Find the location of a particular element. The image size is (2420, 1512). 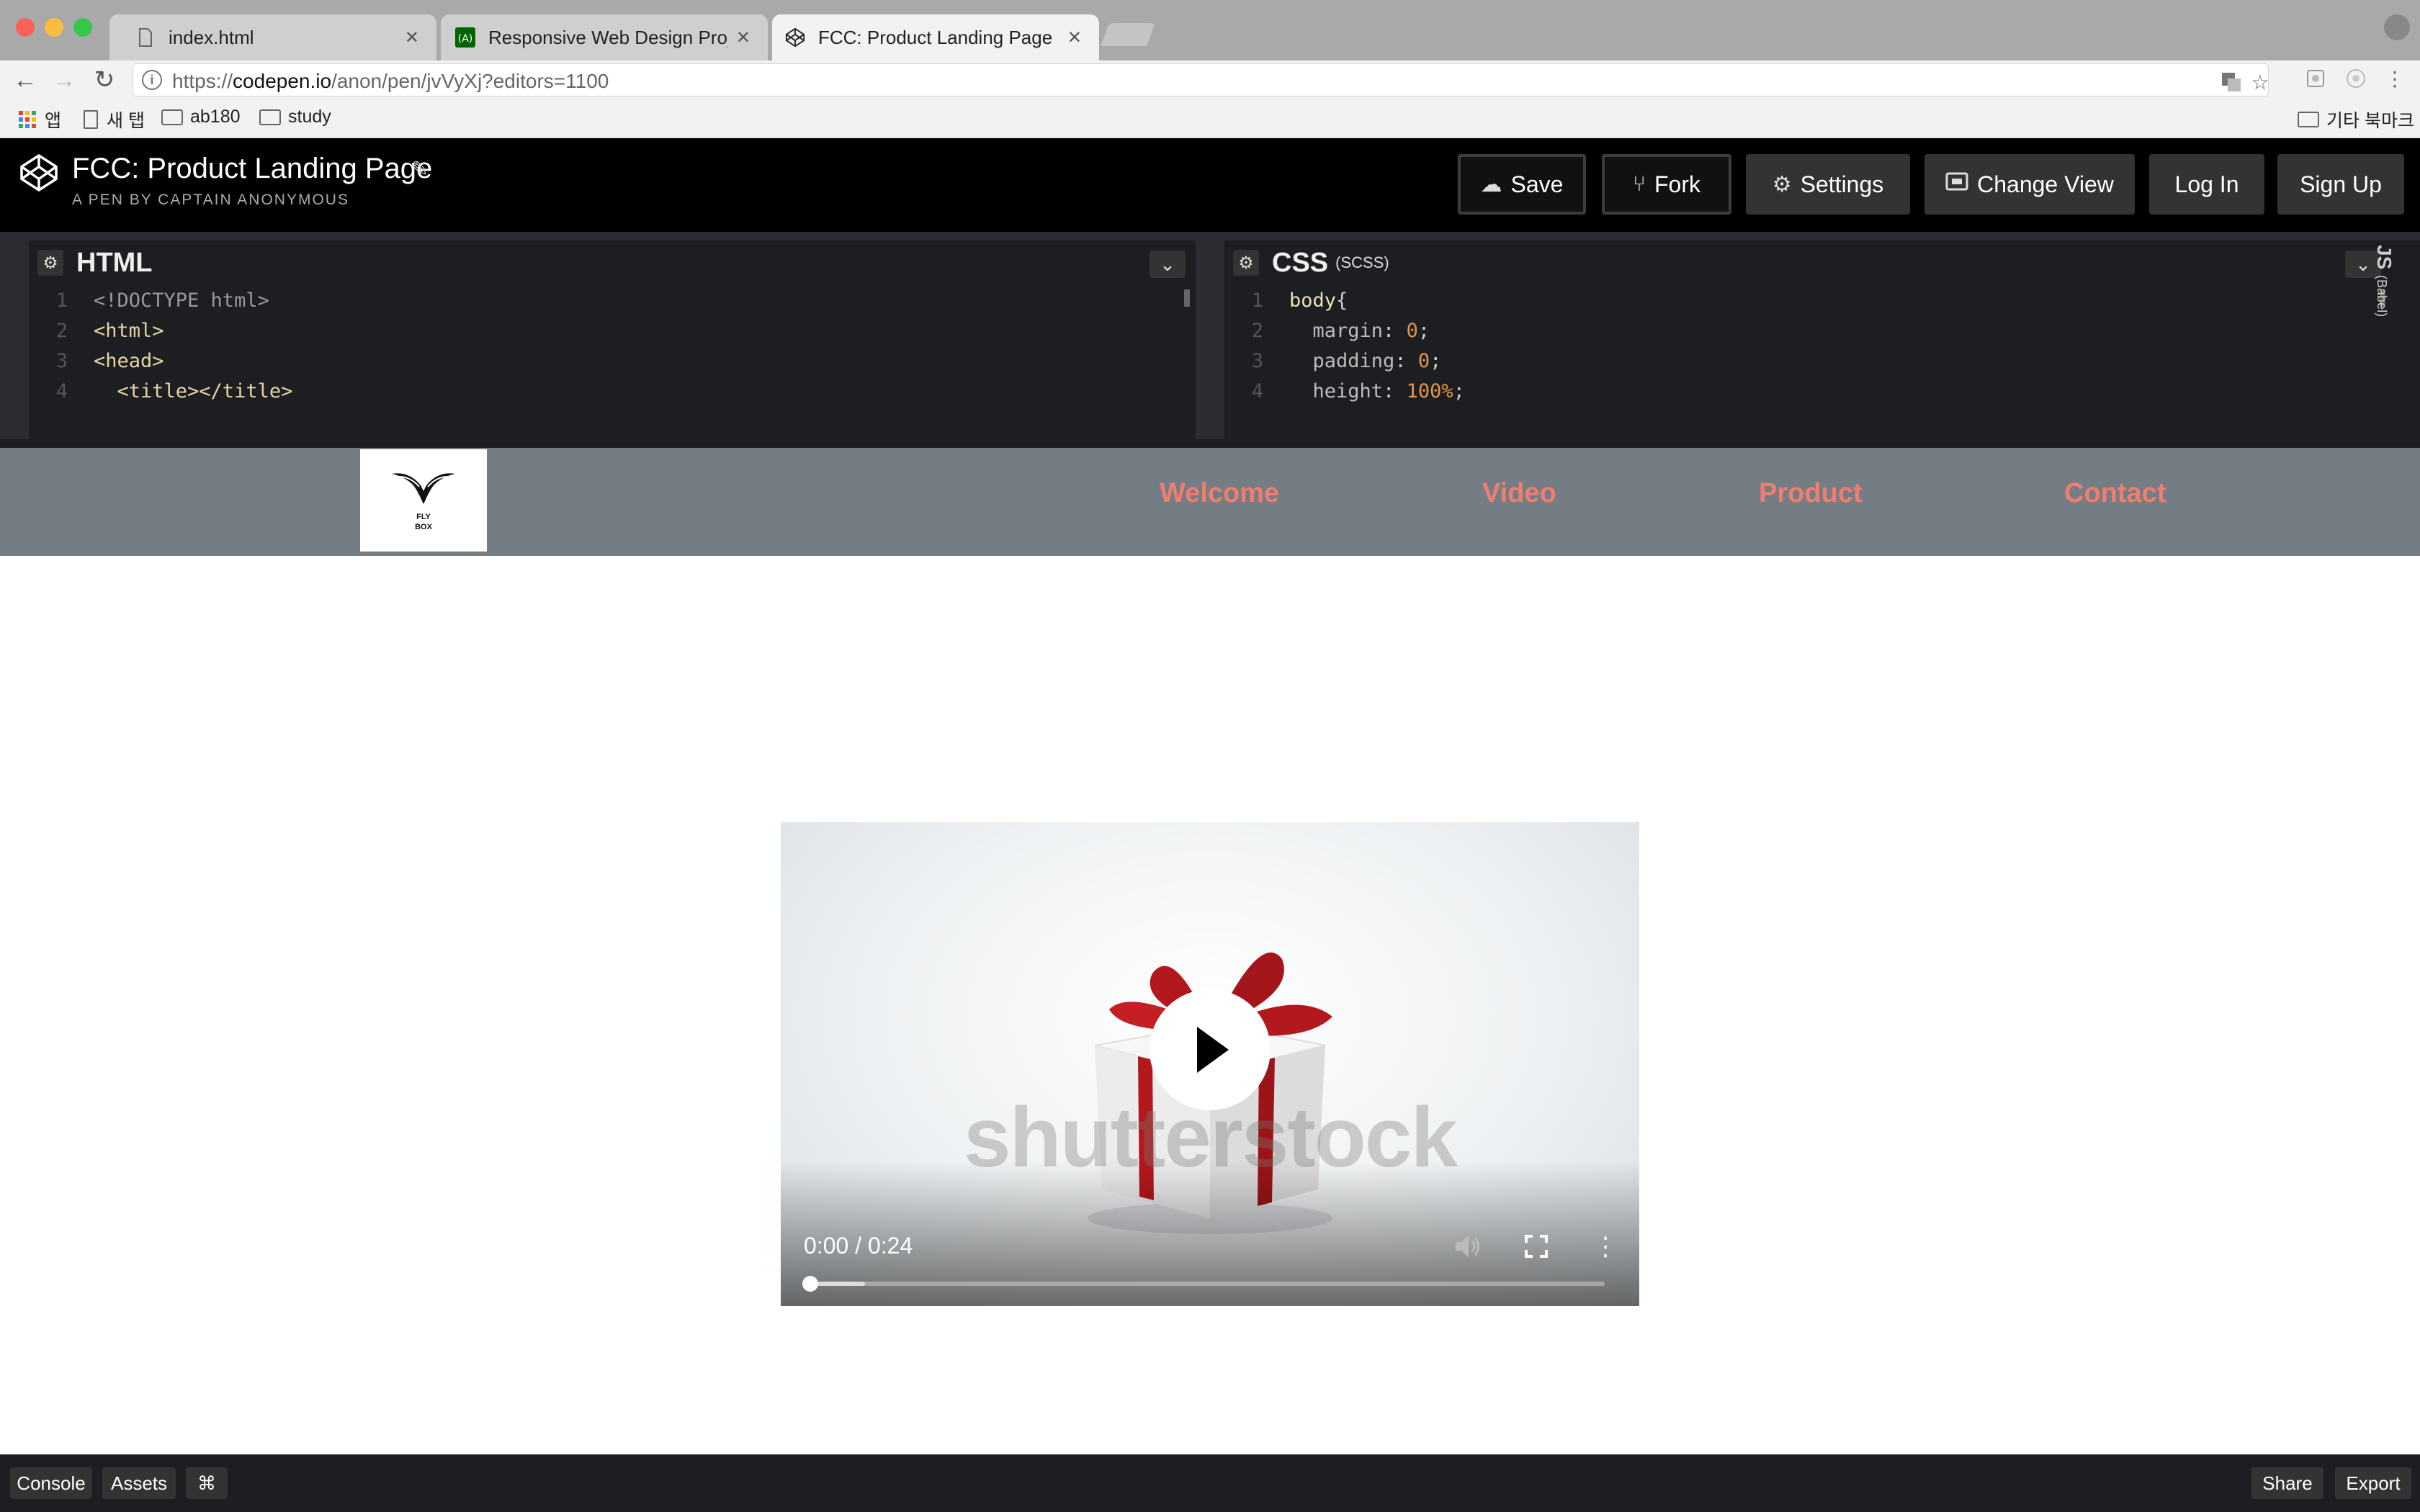

edit-pencil-icon: ✎ is located at coordinates (420, 169).